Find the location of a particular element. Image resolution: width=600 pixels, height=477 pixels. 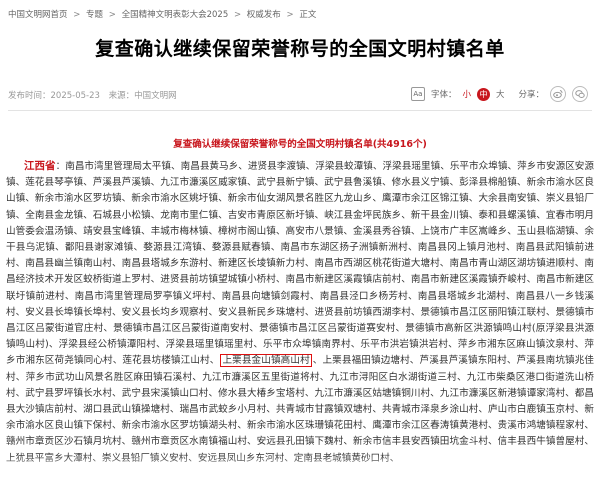

font-size-label: 字体： is located at coordinates (443, 95).